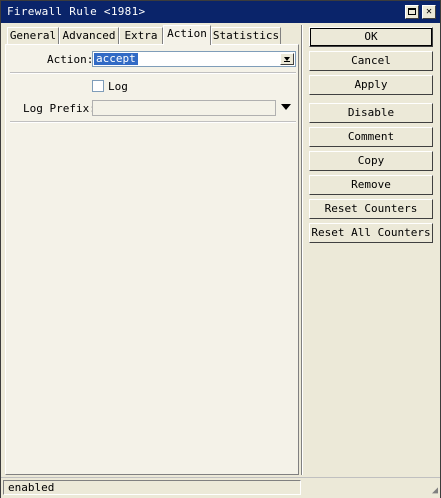 This screenshot has height=498, width=441. What do you see at coordinates (152, 487) in the screenshot?
I see `status-text: enabled` at bounding box center [152, 487].